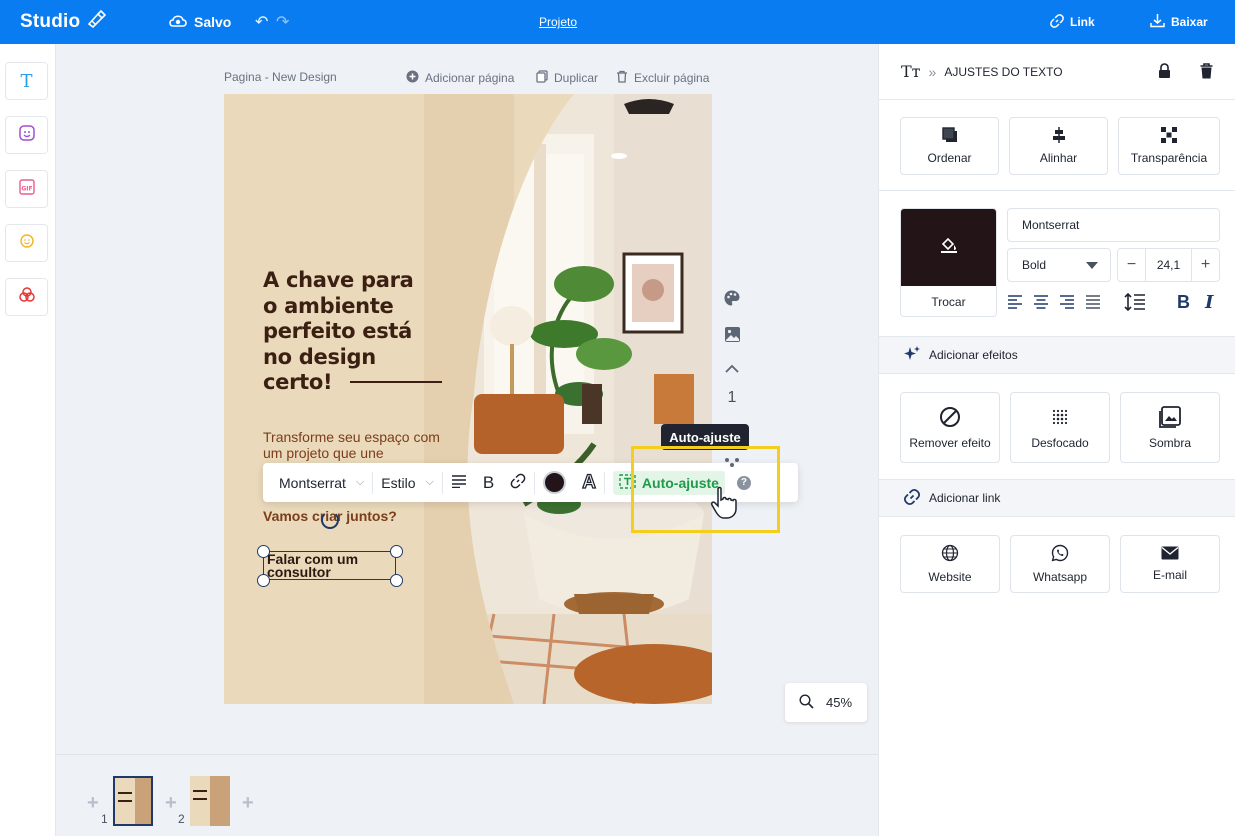 This screenshot has width=1235, height=836. I want to click on duplicate-button: Duplicar, so click(567, 78).